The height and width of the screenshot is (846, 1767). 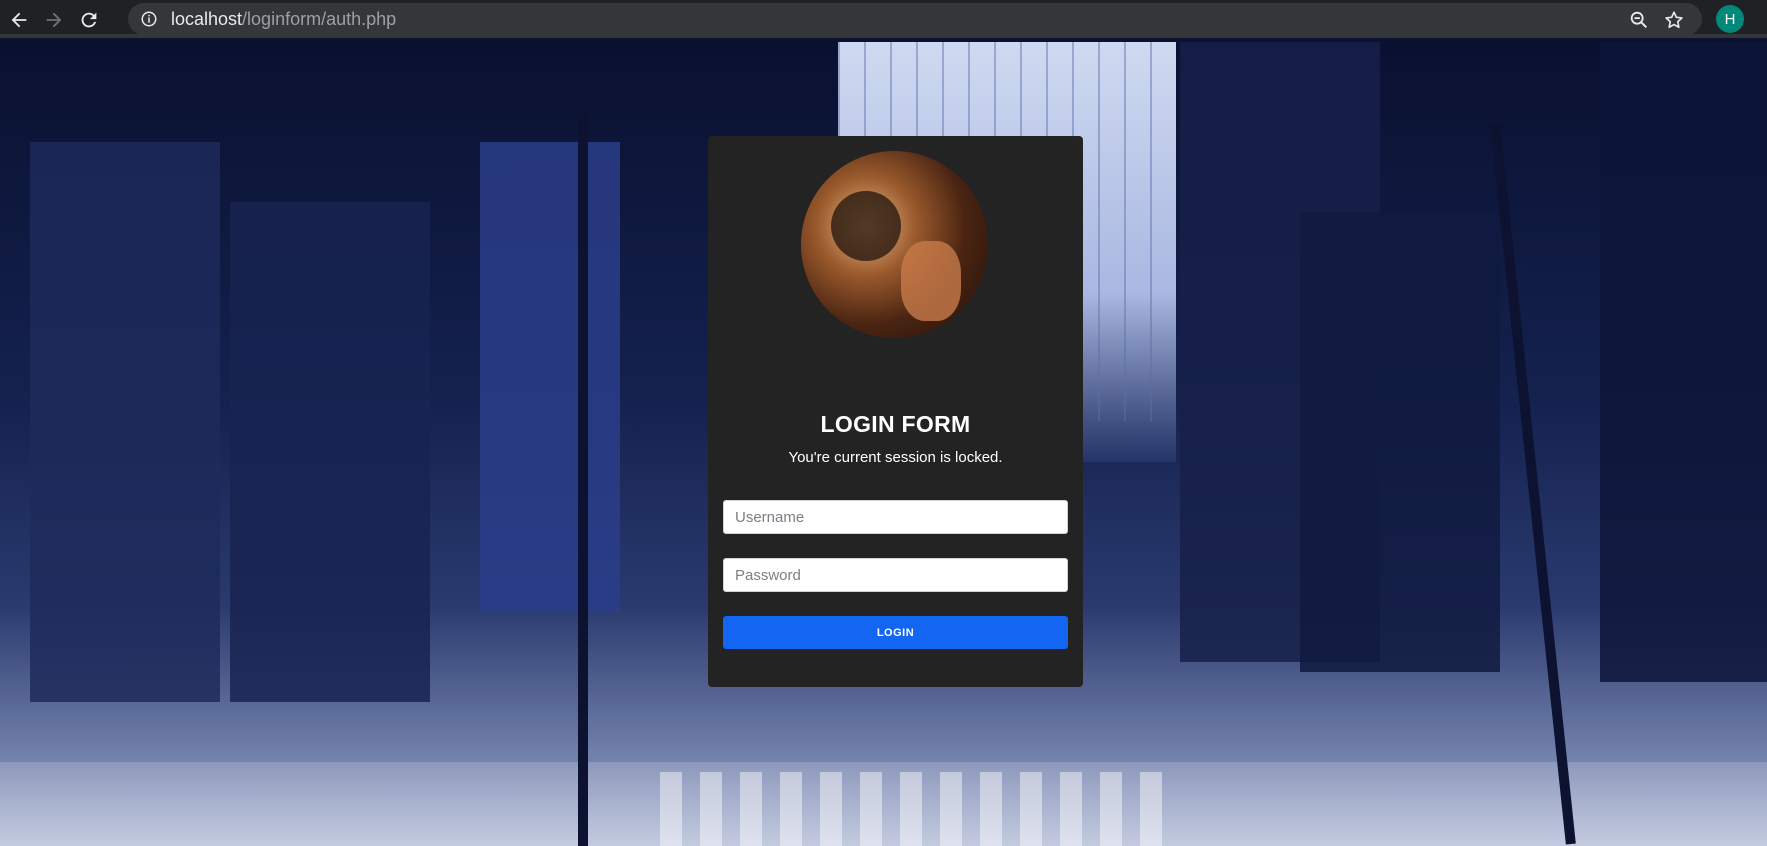 What do you see at coordinates (895, 424) in the screenshot?
I see `form-title: LOGIN FORM` at bounding box center [895, 424].